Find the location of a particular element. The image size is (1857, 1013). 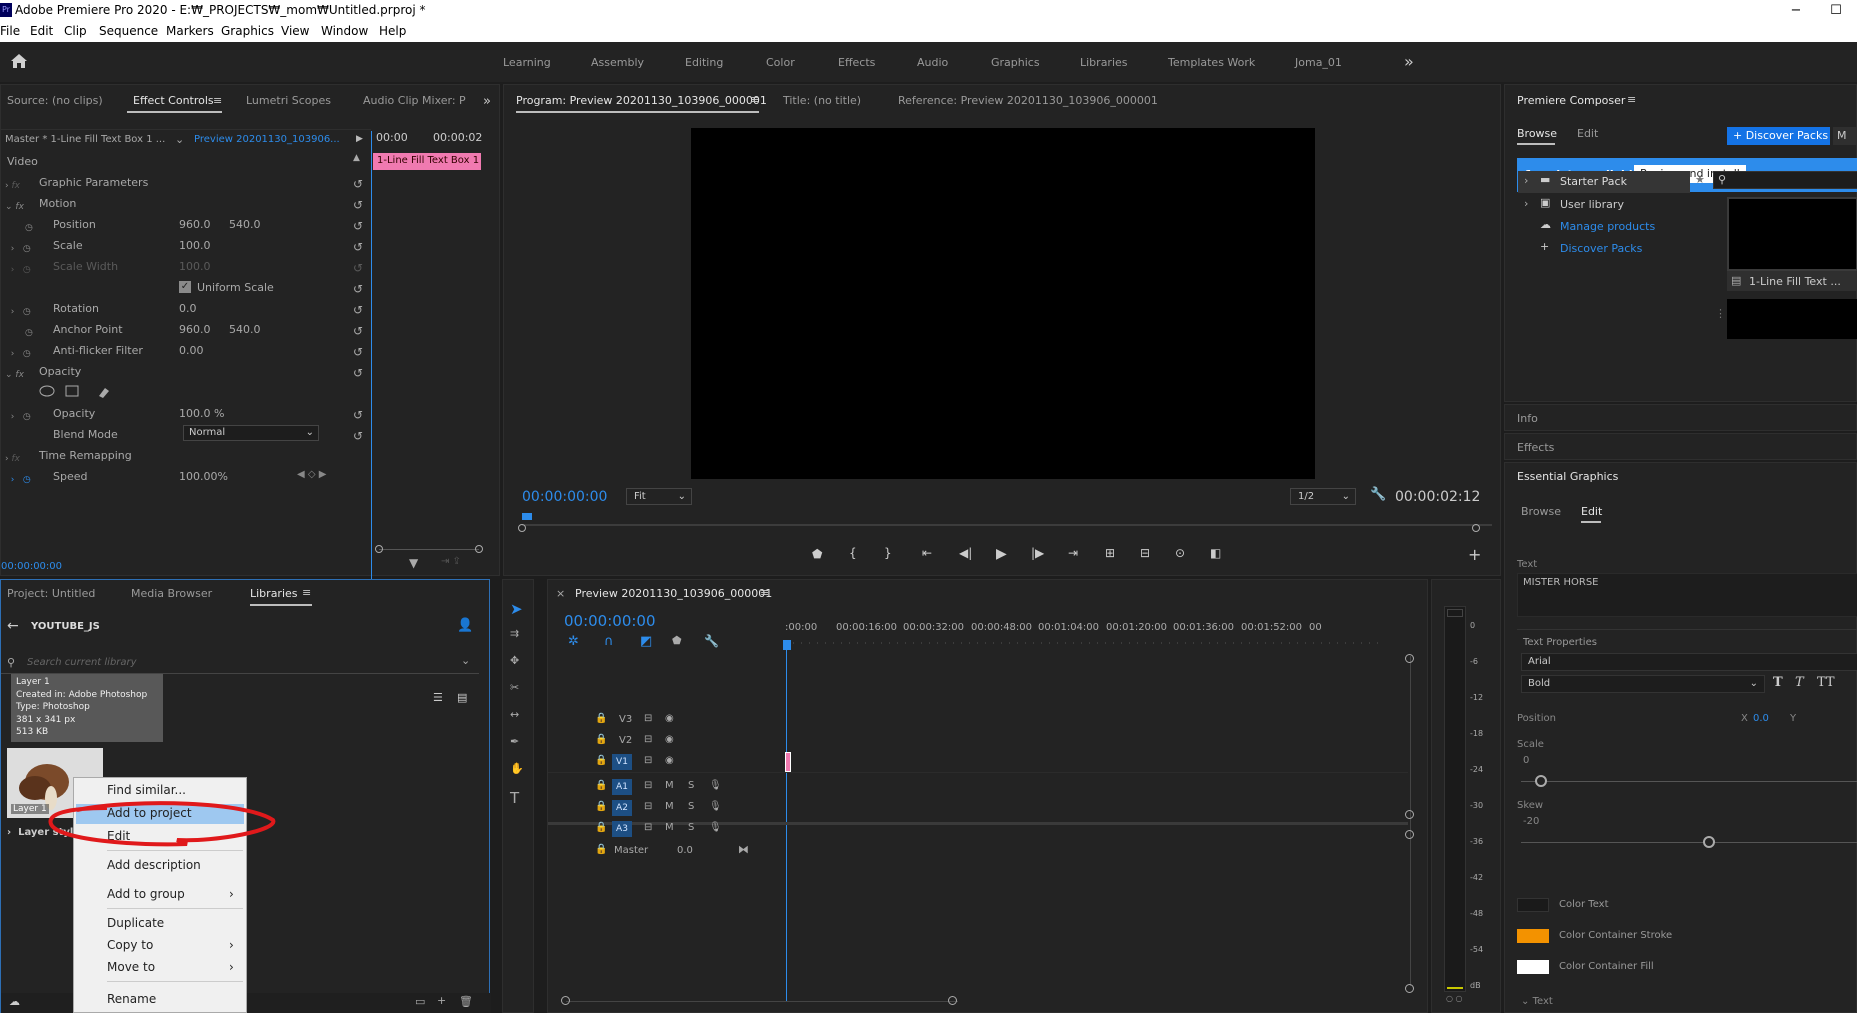

more-panels-icon: » is located at coordinates (487, 101).